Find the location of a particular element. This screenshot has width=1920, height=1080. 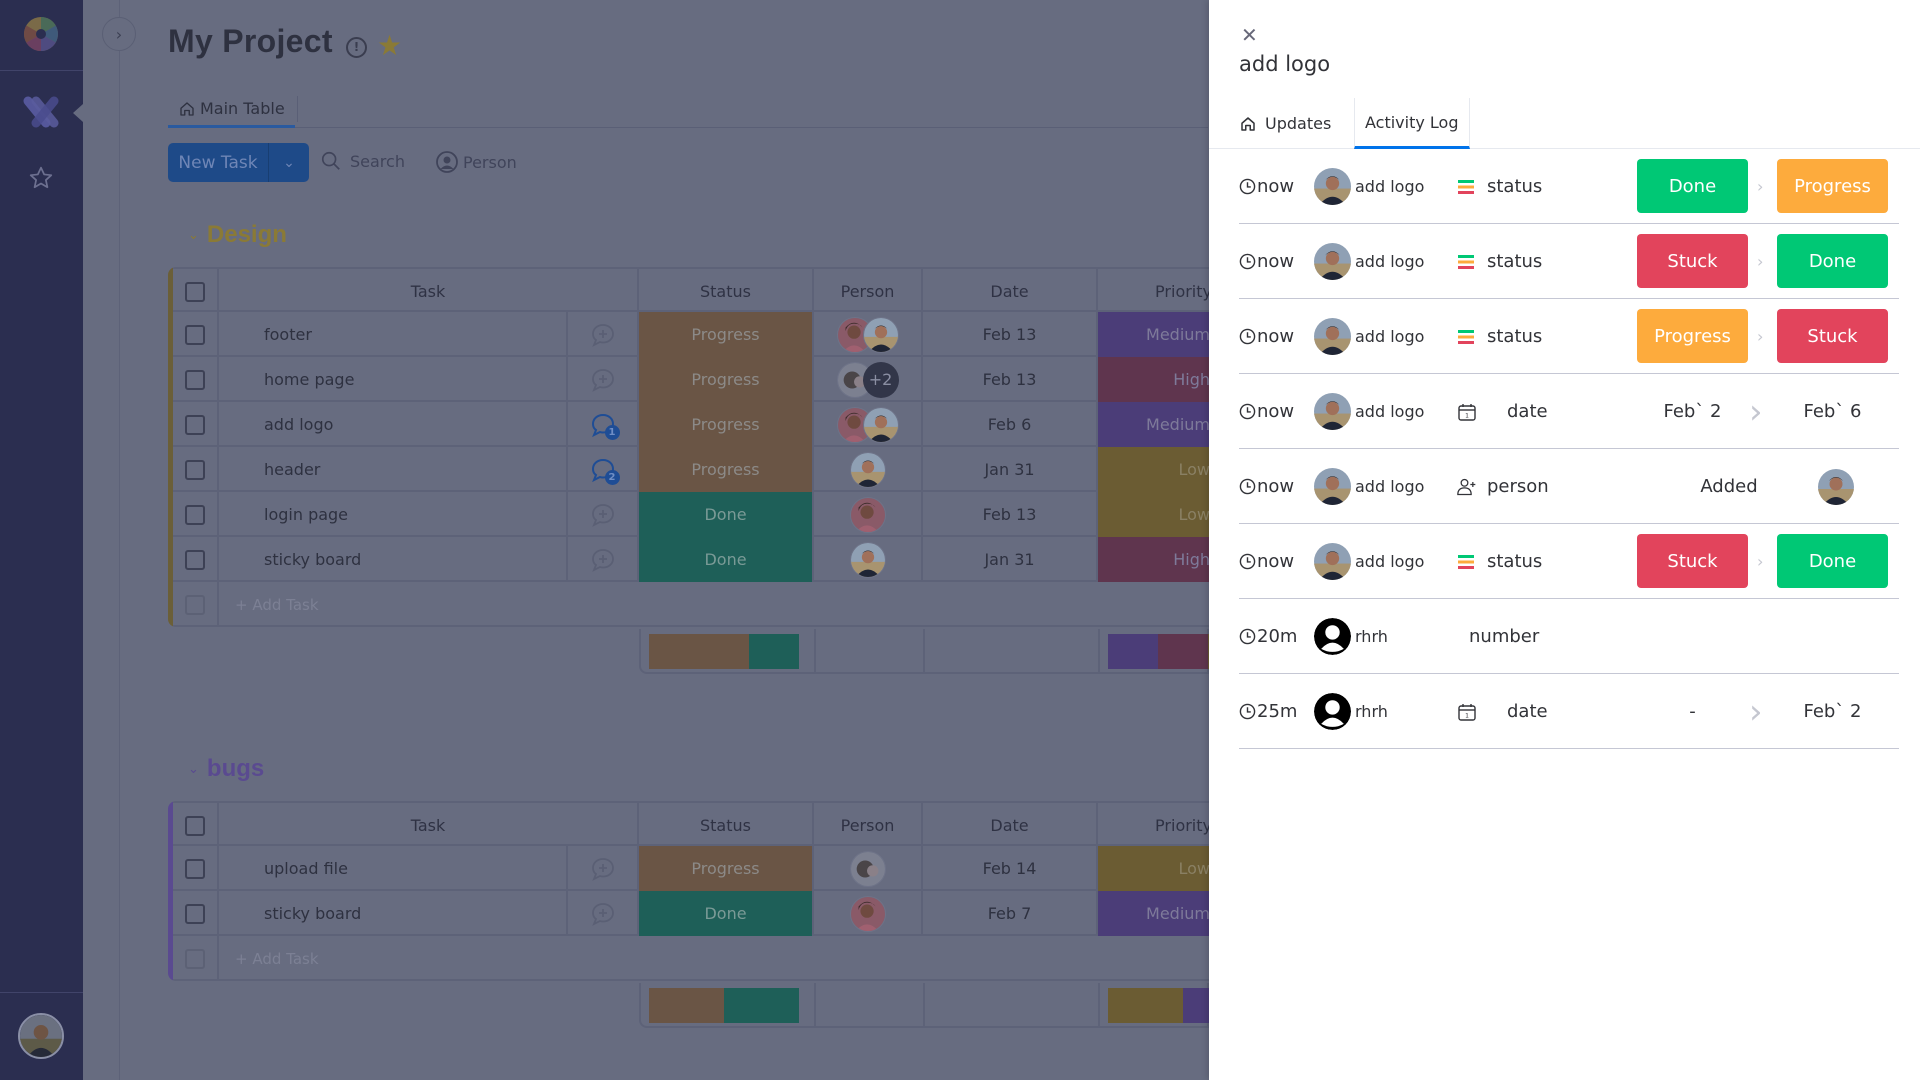

group-header: ⌄ bugs is located at coordinates (226, 769).